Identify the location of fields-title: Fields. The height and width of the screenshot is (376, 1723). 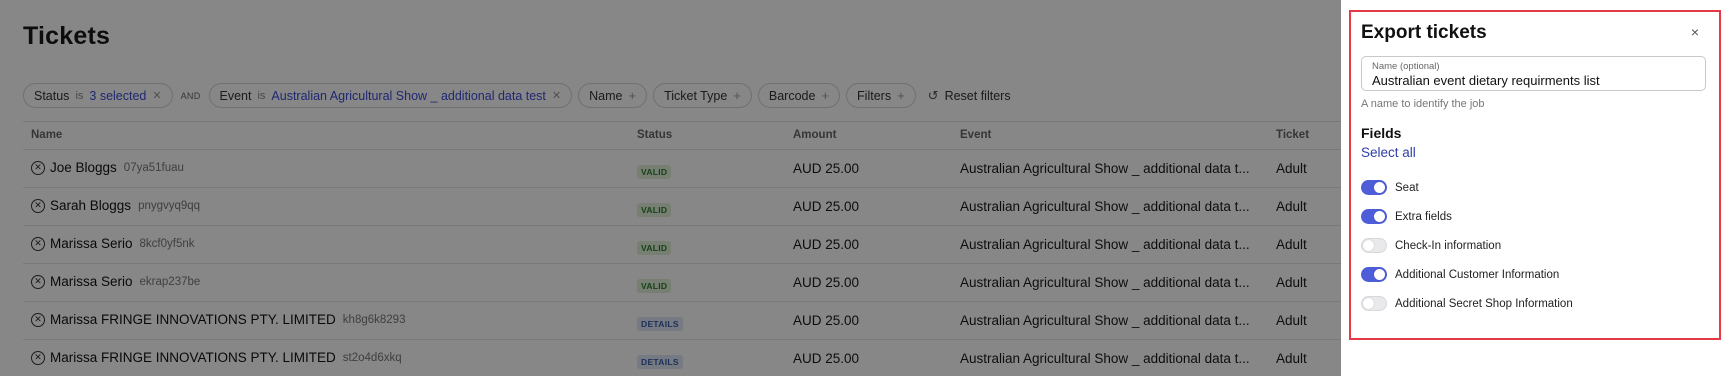
(1381, 133).